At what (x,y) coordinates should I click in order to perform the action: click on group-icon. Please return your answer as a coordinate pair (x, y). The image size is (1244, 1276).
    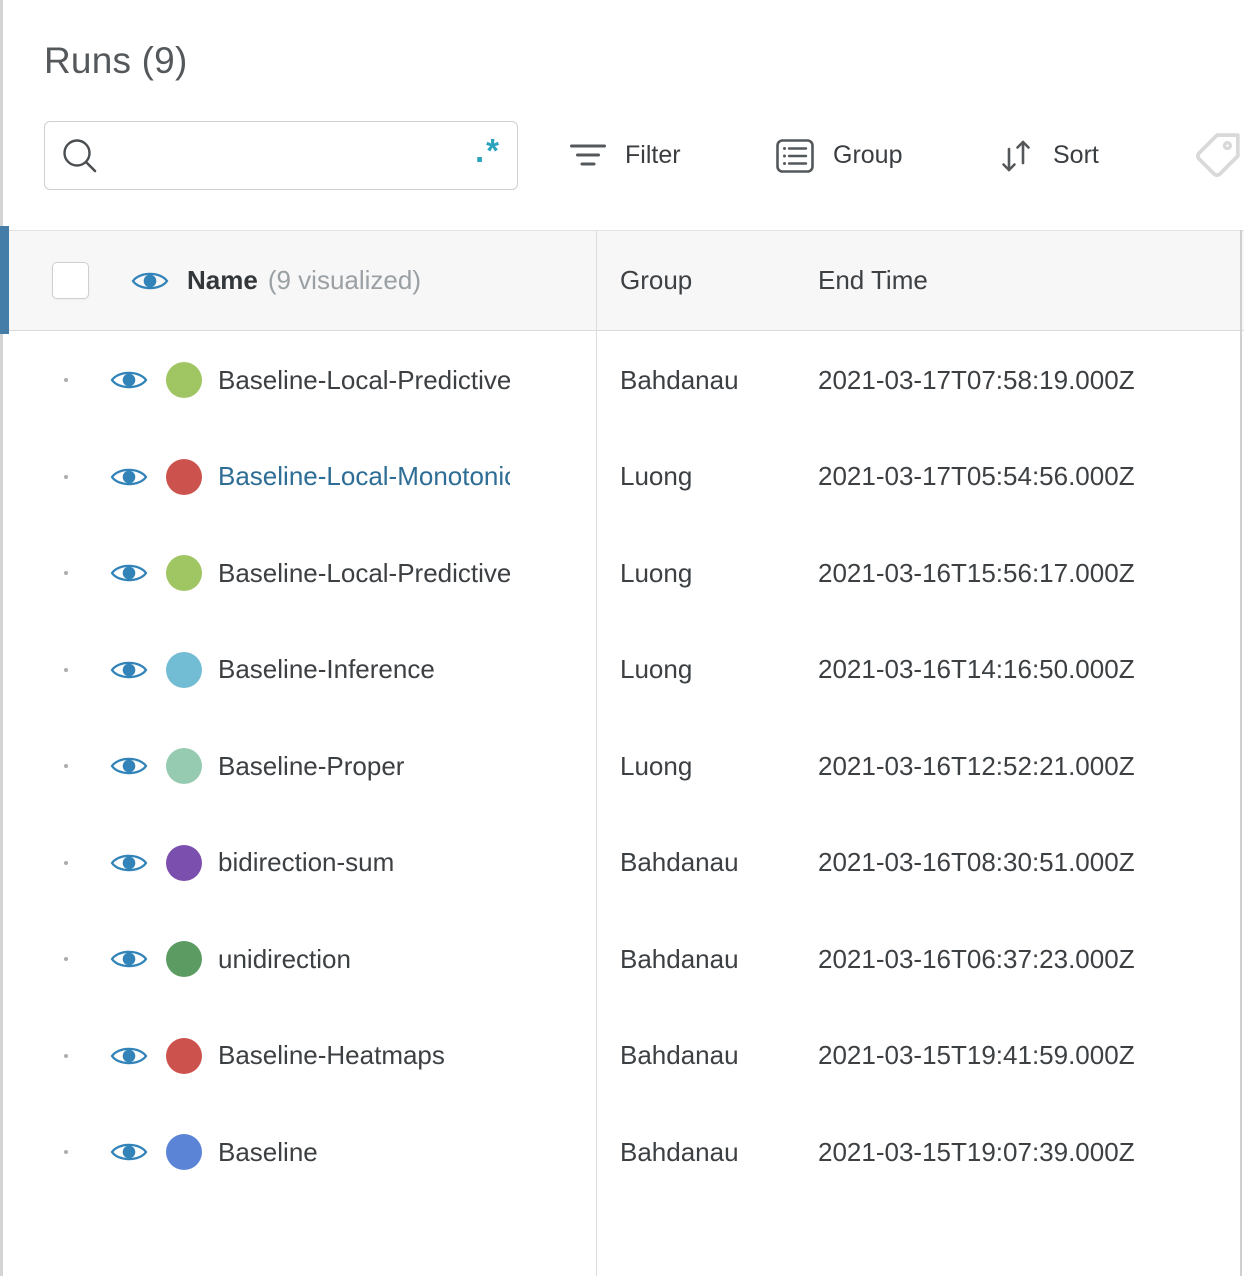
    Looking at the image, I should click on (795, 155).